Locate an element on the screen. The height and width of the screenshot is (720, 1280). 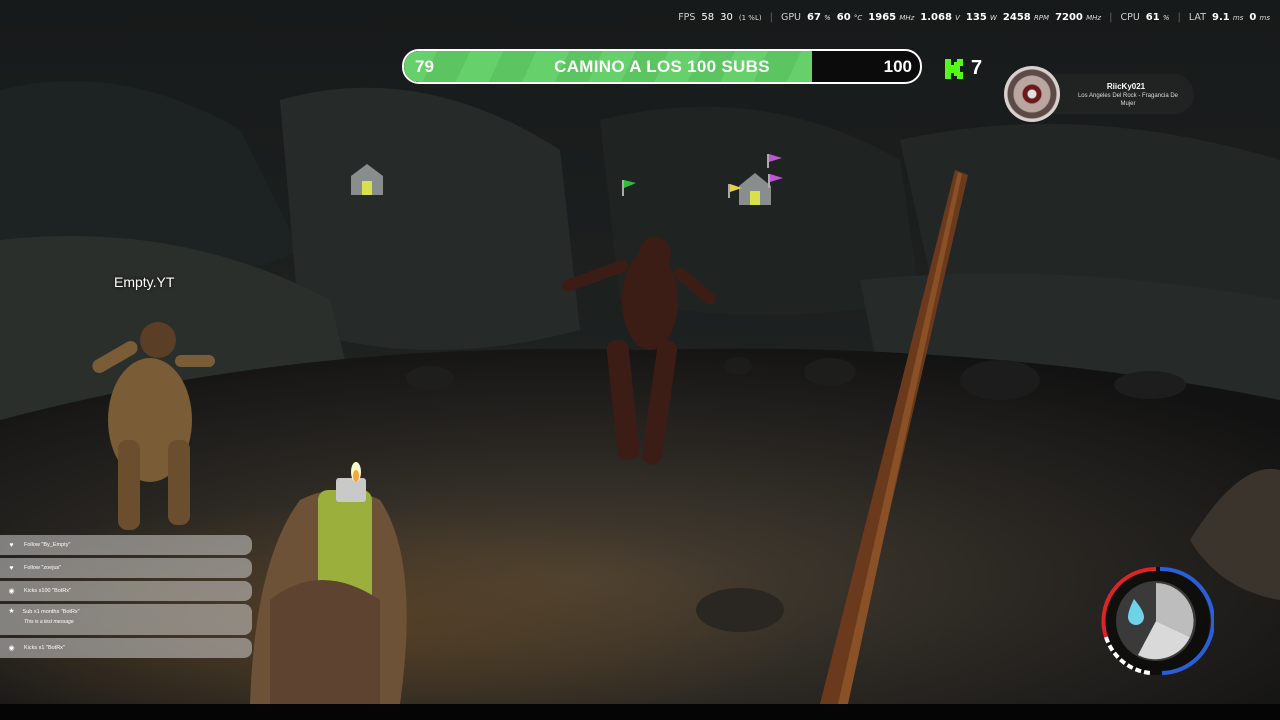
fps-label: FPS is located at coordinates (687, 17).